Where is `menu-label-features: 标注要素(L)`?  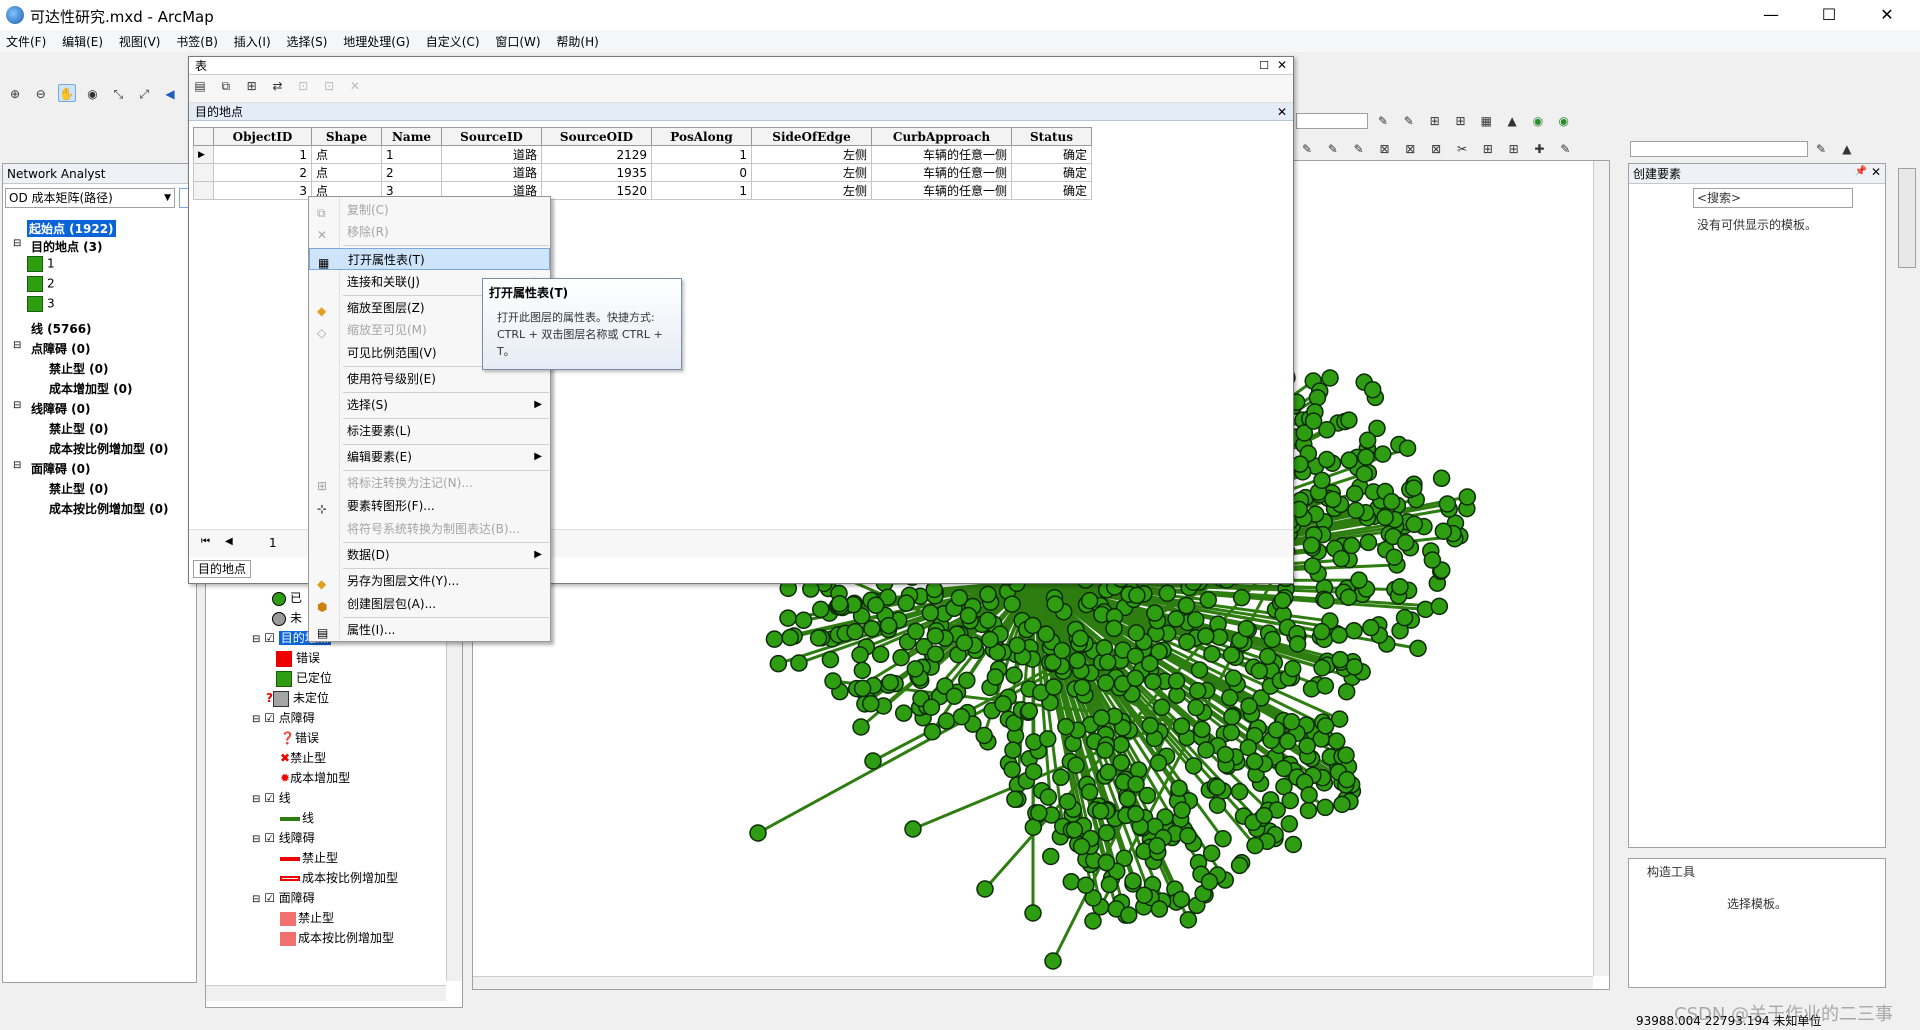 menu-label-features: 标注要素(L) is located at coordinates (429, 431).